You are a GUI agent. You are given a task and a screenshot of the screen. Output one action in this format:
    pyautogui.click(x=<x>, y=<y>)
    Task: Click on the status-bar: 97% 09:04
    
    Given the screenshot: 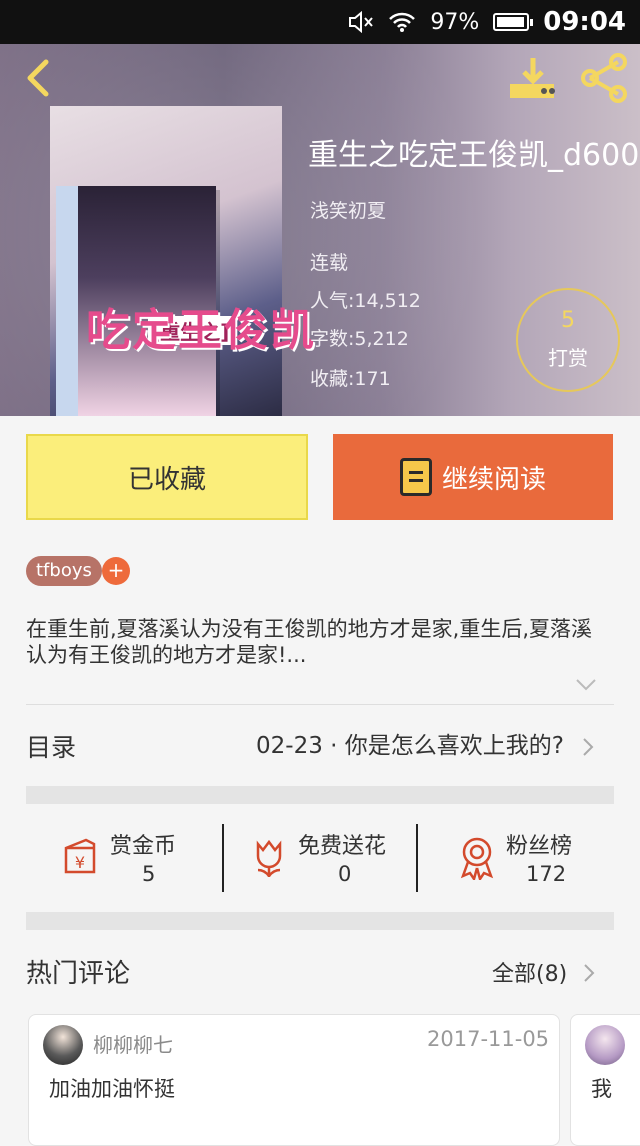 What is the action you would take?
    pyautogui.click(x=320, y=22)
    